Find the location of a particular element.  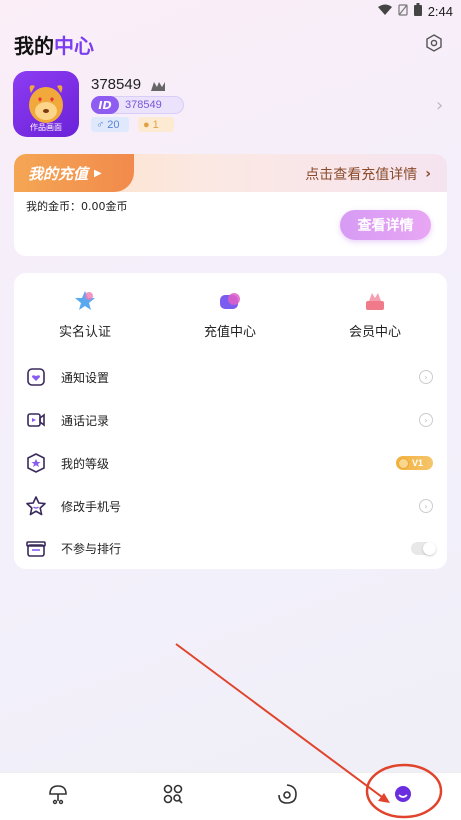

coins-stat: ● 1 is located at coordinates (156, 124).